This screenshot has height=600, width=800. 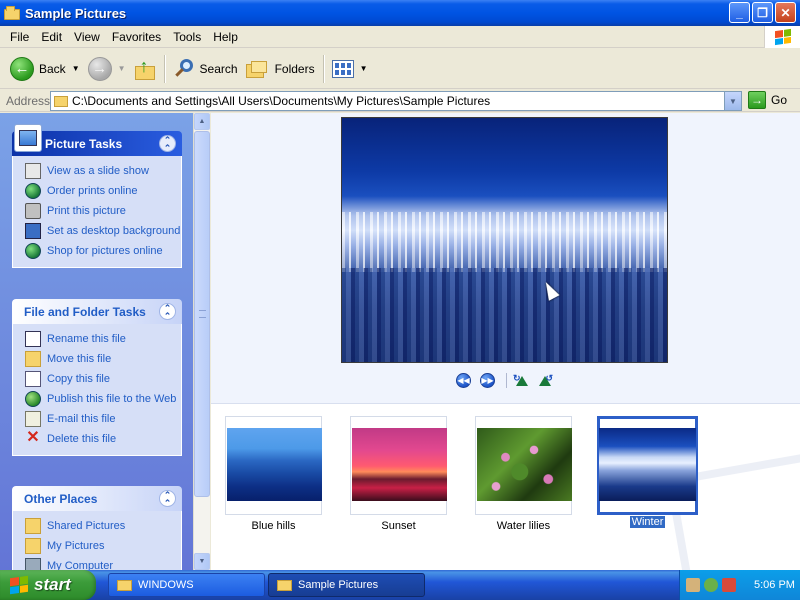 What do you see at coordinates (342, 68) in the screenshot?
I see `views-icon` at bounding box center [342, 68].